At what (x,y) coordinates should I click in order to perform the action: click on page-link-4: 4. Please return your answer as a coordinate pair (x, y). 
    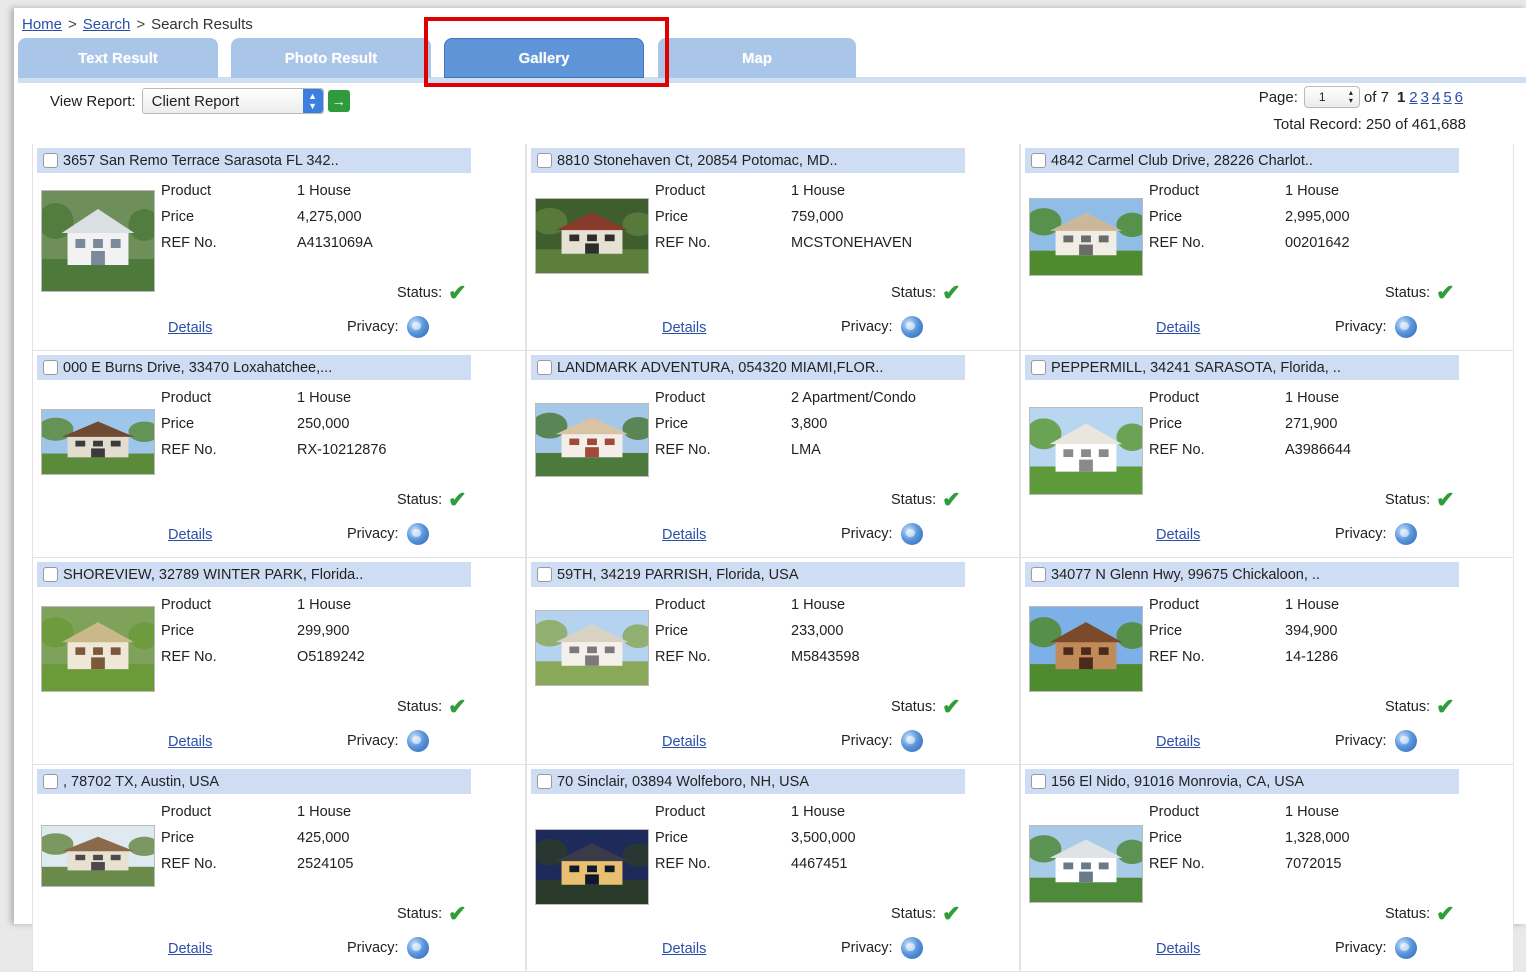
    Looking at the image, I should click on (1436, 97).